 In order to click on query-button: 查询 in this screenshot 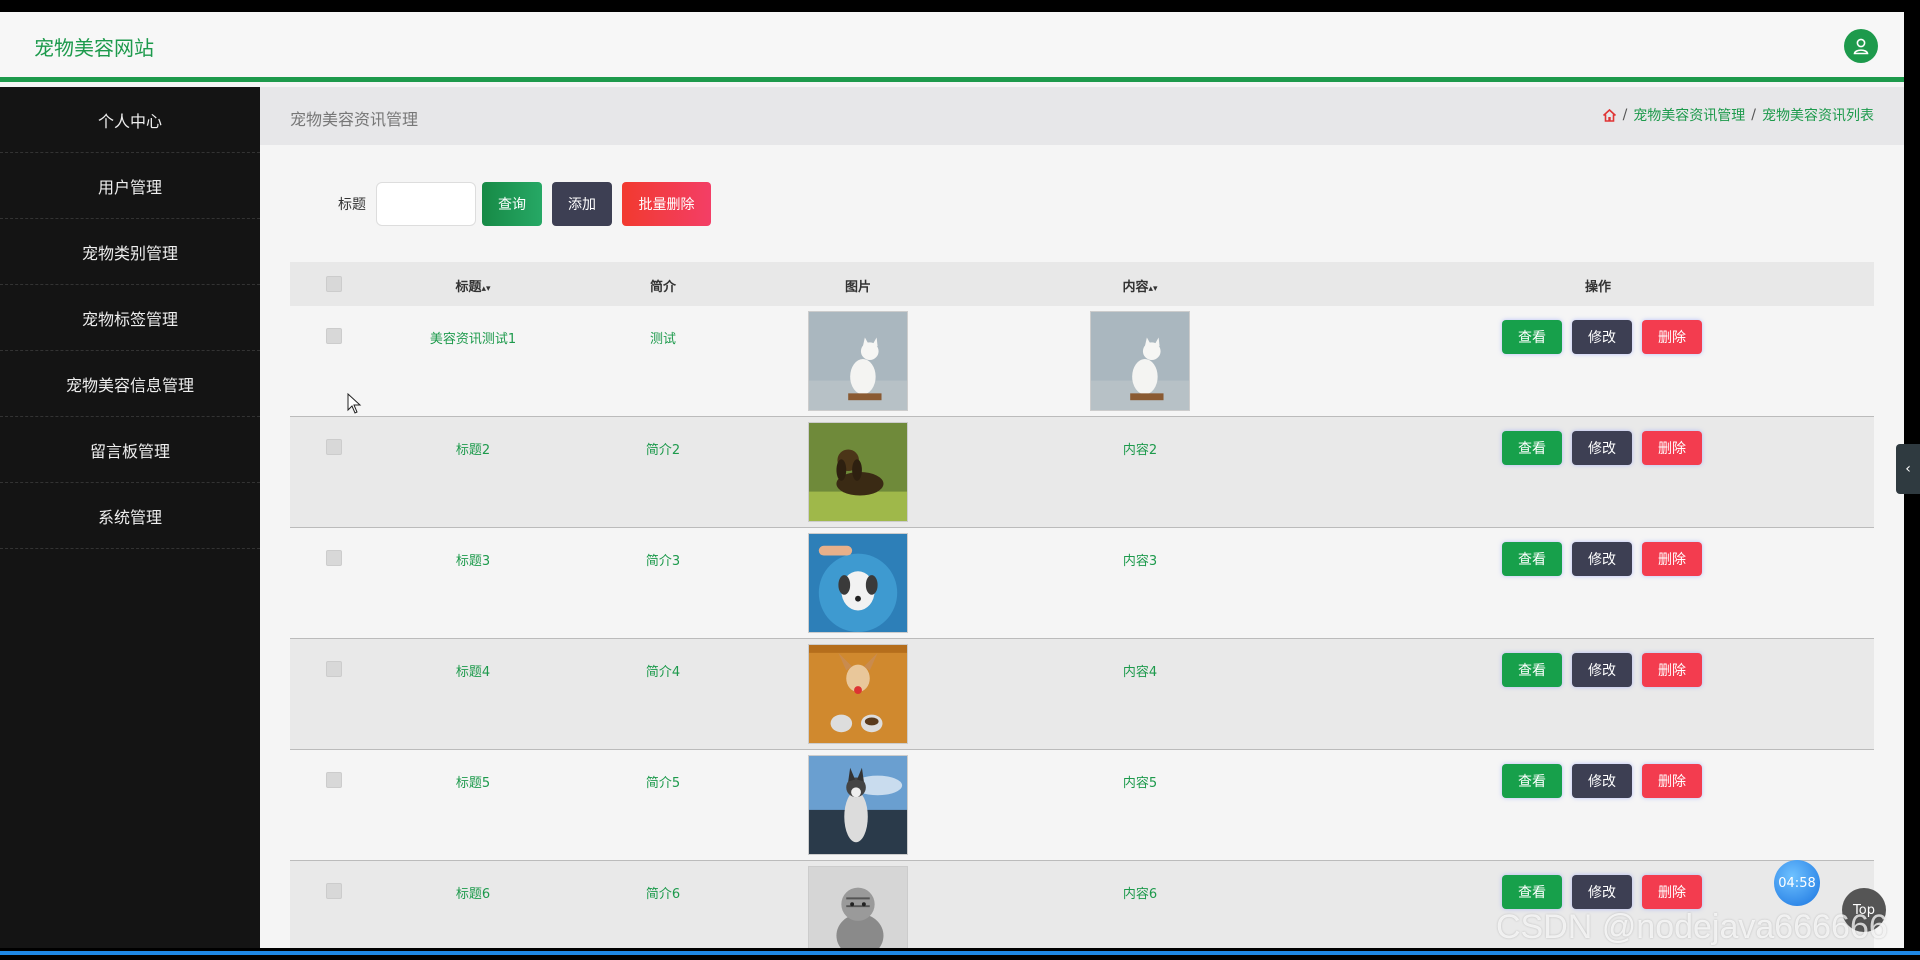, I will do `click(512, 204)`.